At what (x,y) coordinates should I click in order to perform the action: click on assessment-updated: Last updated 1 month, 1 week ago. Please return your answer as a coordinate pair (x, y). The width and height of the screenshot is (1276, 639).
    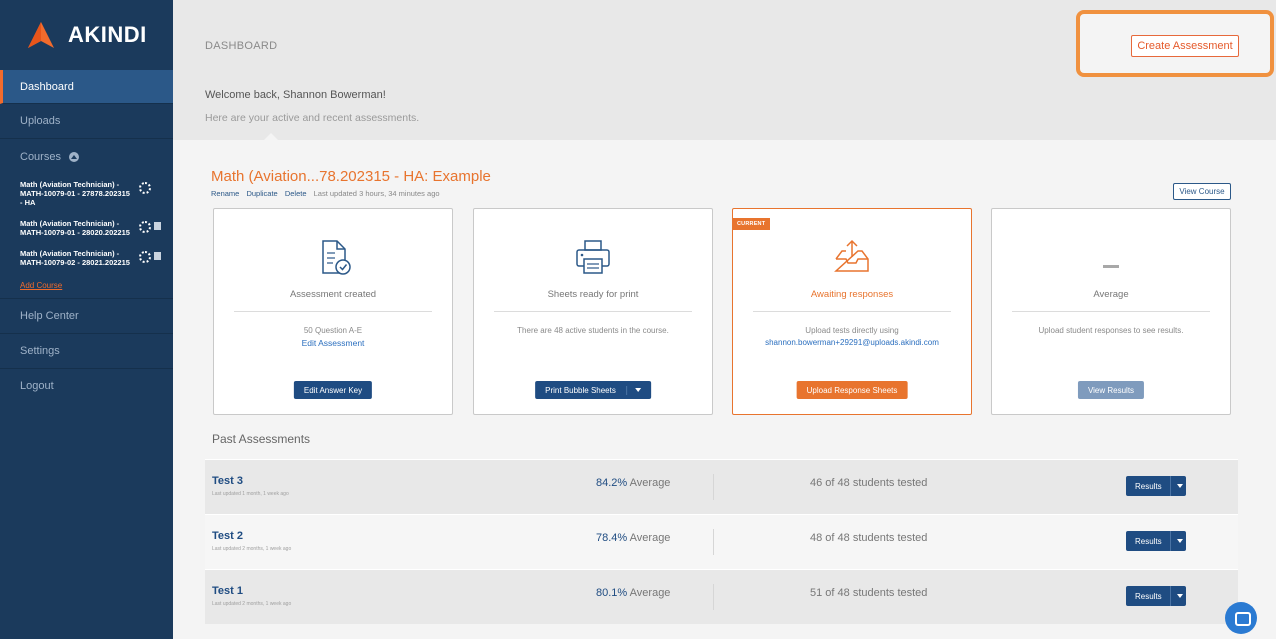
    Looking at the image, I should click on (250, 494).